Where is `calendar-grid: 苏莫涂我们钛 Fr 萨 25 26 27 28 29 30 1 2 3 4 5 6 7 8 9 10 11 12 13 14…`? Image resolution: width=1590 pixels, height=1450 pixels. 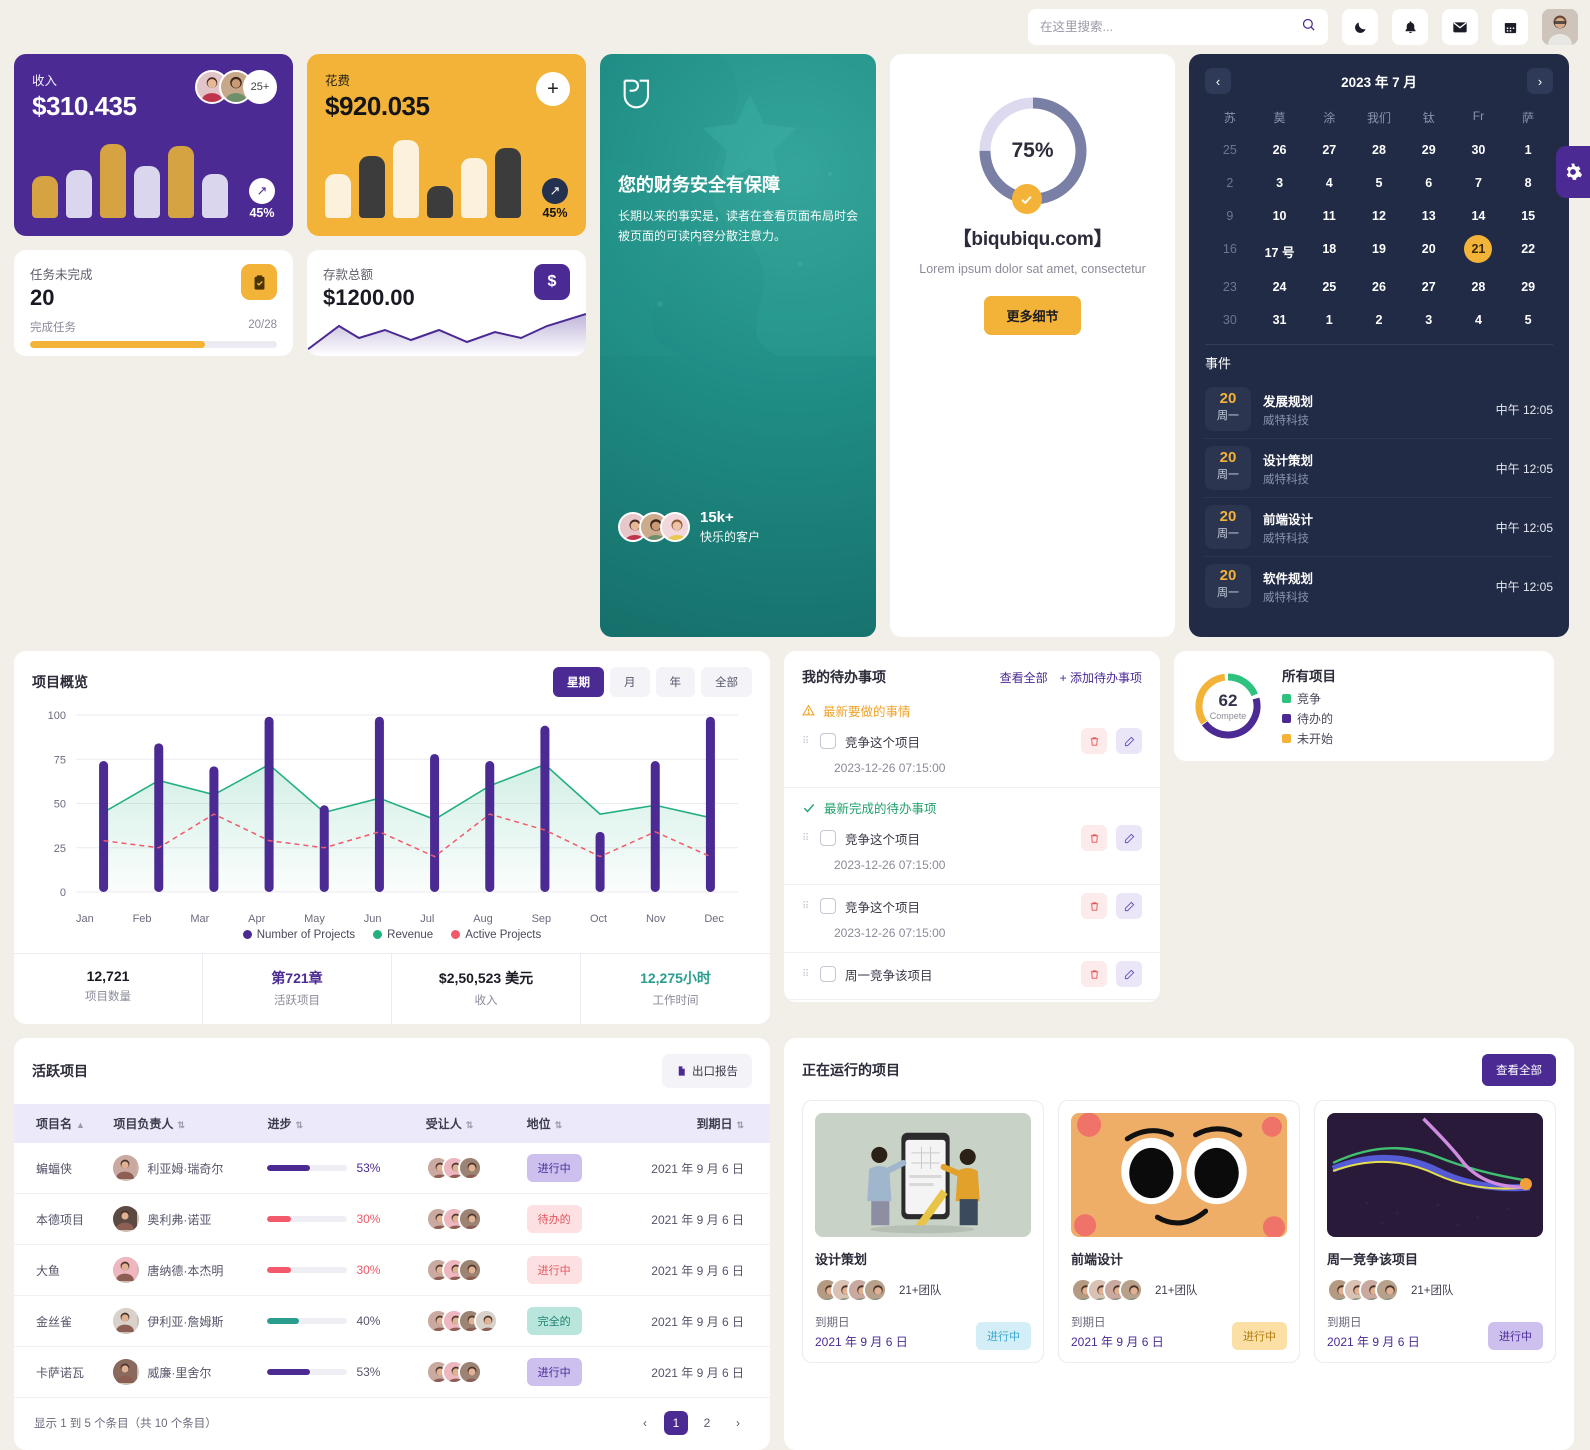 calendar-grid: 苏莫涂我们钛 Fr 萨 25 26 27 28 29 30 1 2 3 4 5 6 7 8 9 10 11 12 13 14… is located at coordinates (1379, 219).